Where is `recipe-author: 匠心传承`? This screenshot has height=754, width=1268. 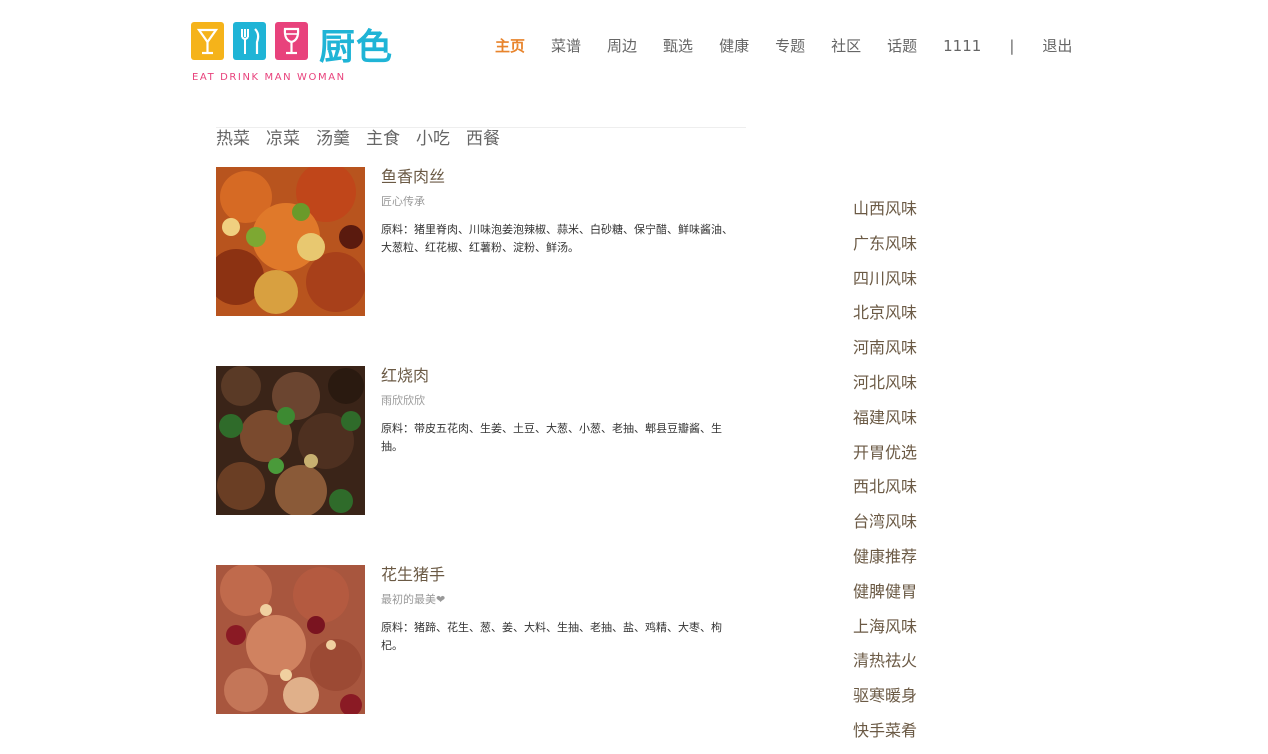 recipe-author: 匠心传承 is located at coordinates (403, 201).